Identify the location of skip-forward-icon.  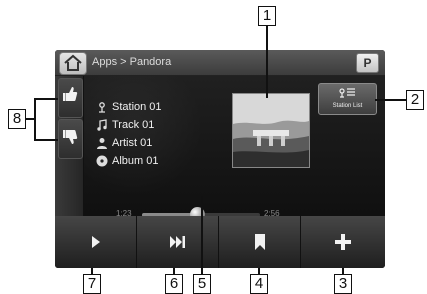
(177, 242).